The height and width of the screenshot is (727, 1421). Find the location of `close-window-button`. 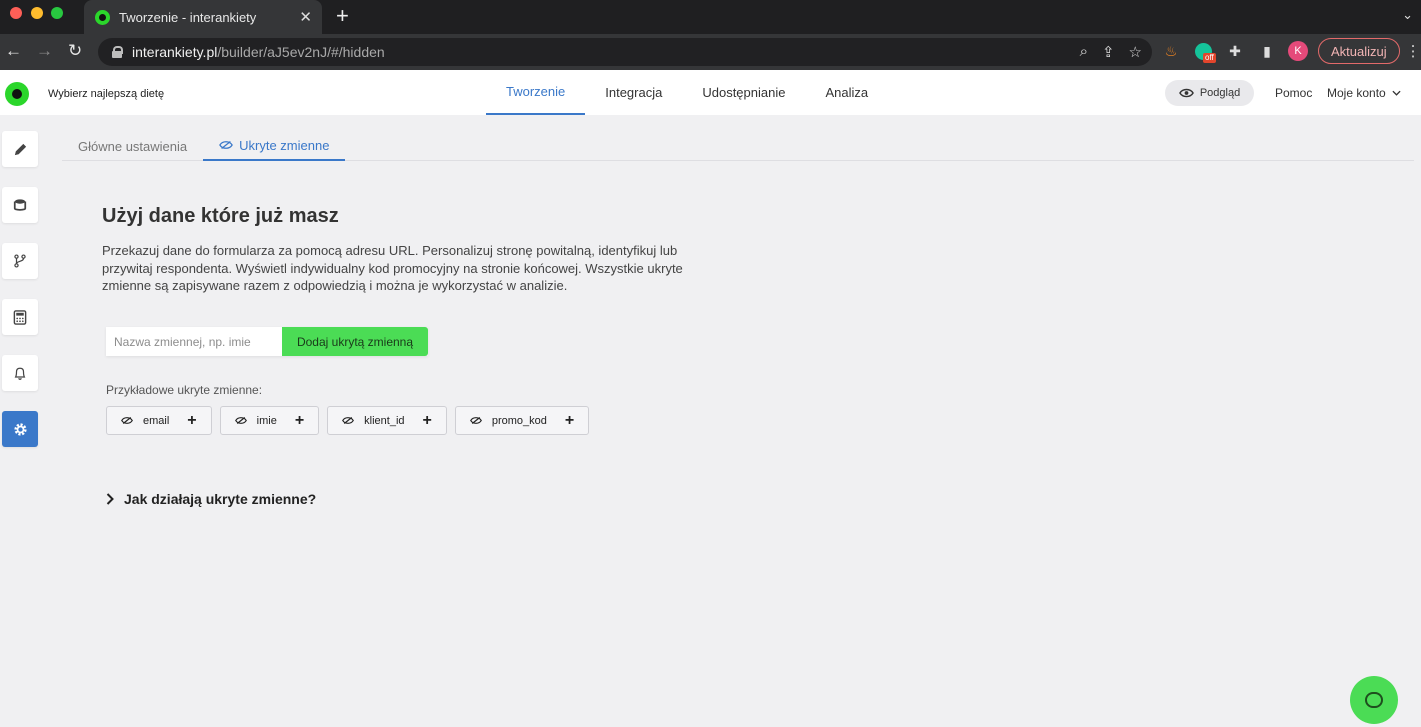

close-window-button is located at coordinates (16, 13).